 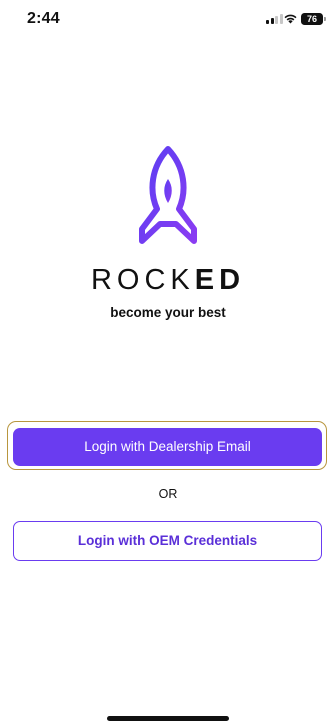 I want to click on status-bar: 2:44 76, so click(x=168, y=20).